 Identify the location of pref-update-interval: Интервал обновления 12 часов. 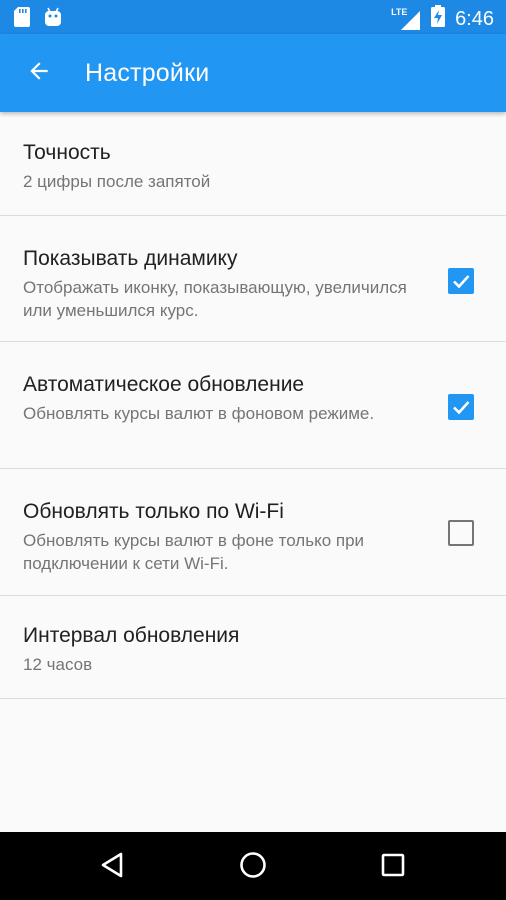
(253, 647).